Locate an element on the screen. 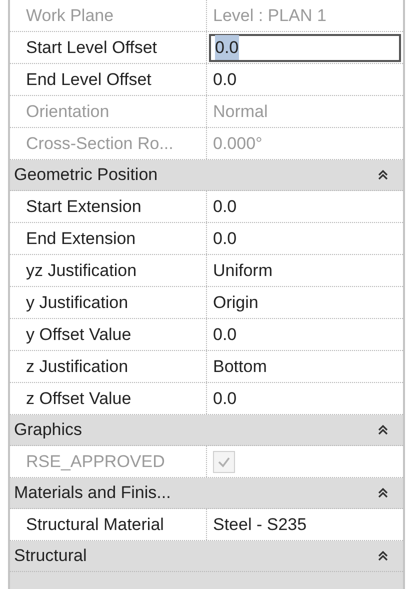 This screenshot has width=415, height=589. property-label: End Level Offset is located at coordinates (89, 79).